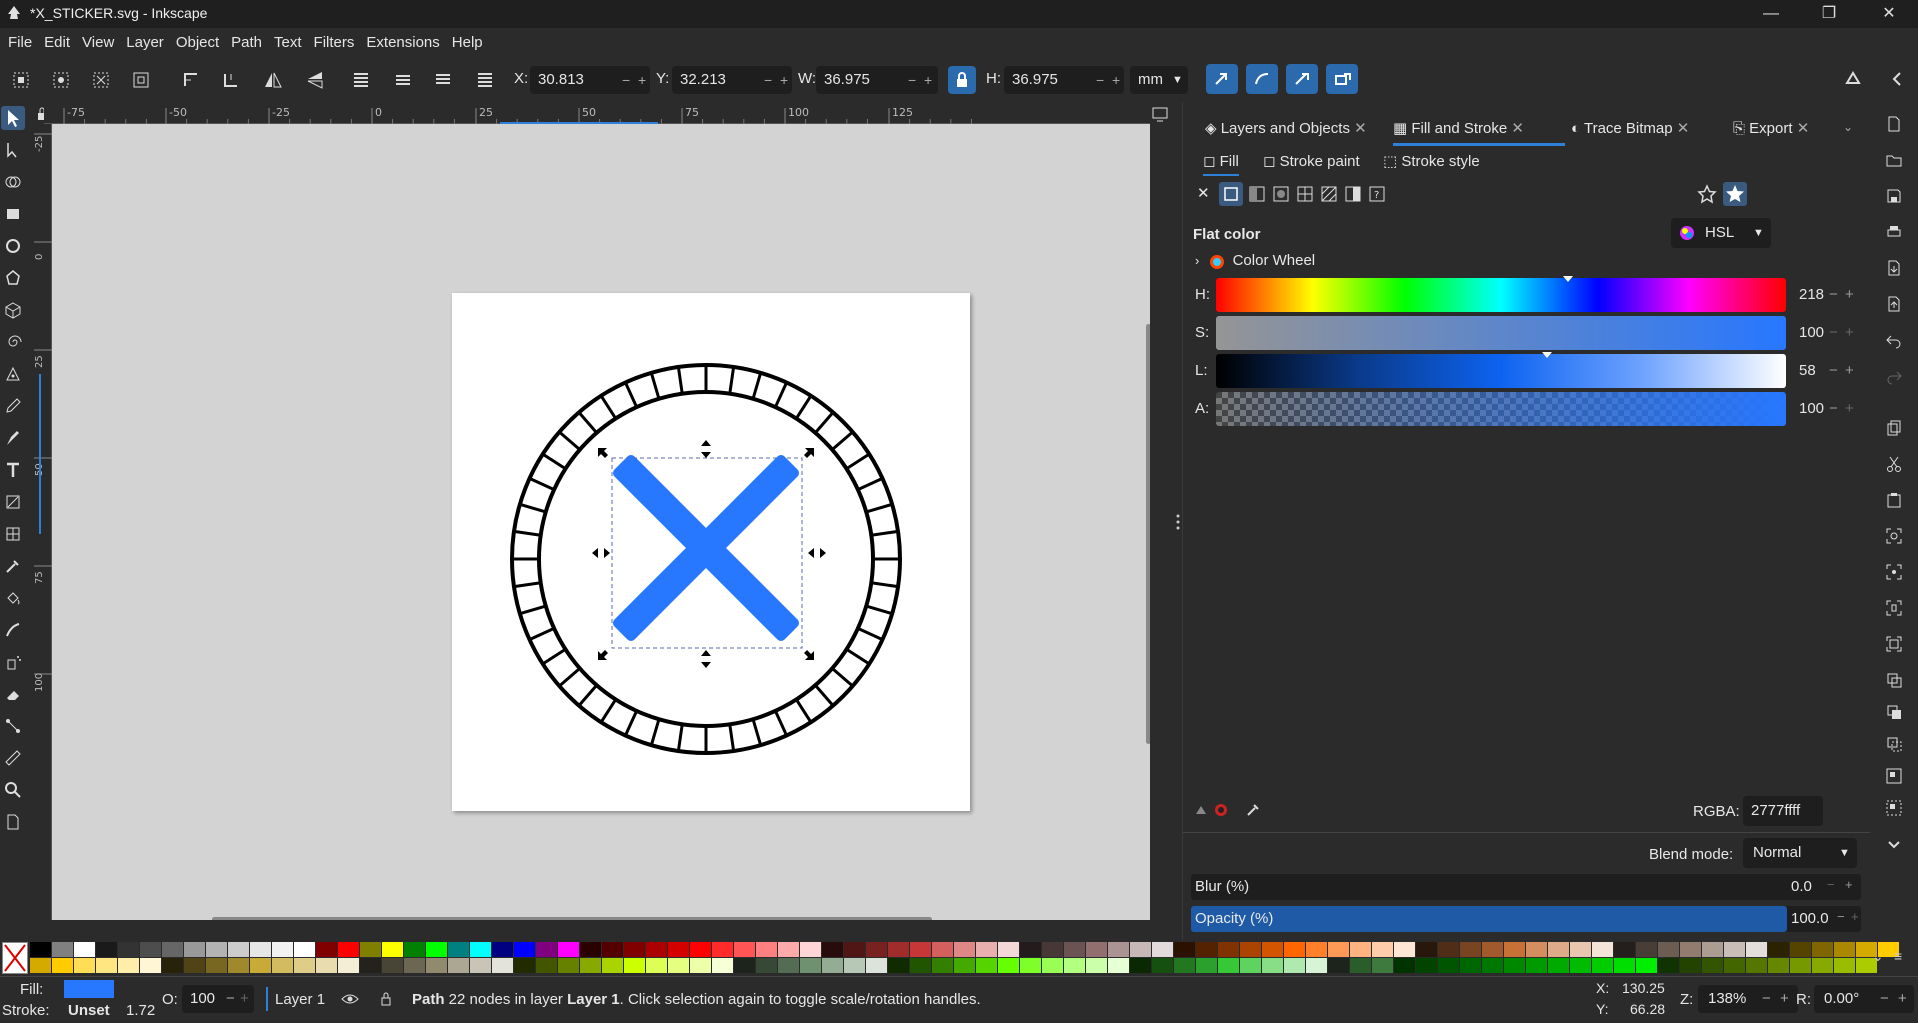 The width and height of the screenshot is (1918, 1023). I want to click on unset-paint-icon: ?, so click(1377, 194).